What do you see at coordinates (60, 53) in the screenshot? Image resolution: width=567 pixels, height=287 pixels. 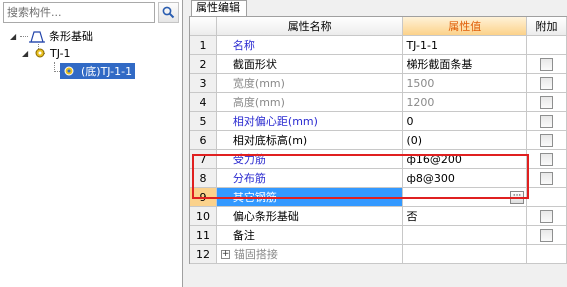 I see `tree-node-label: TJ-1` at bounding box center [60, 53].